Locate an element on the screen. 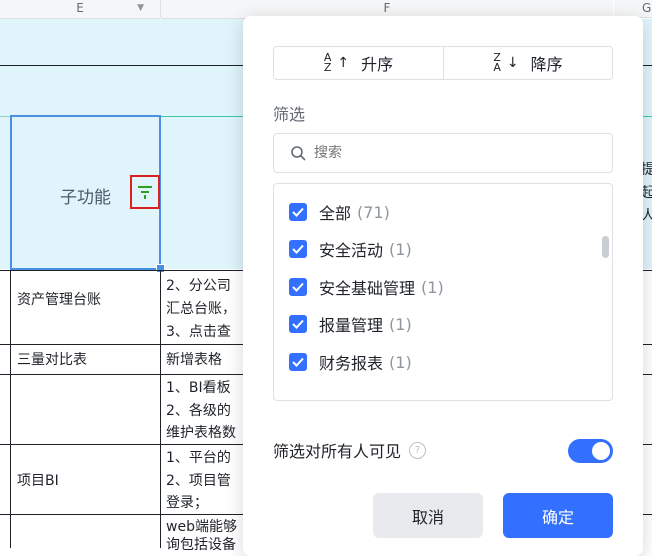 This screenshot has height=556, width=652. confirm-button: 确定 is located at coordinates (558, 515).